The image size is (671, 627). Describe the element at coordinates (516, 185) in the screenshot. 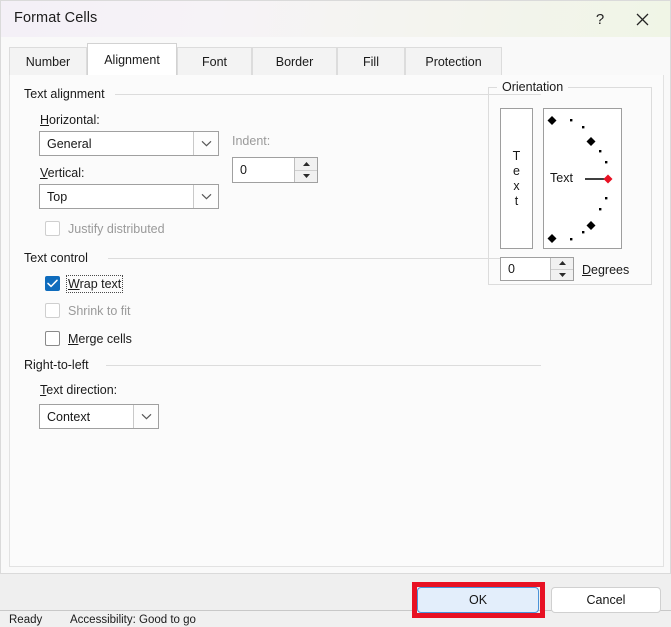

I see `vertical-letter-x: x` at that location.